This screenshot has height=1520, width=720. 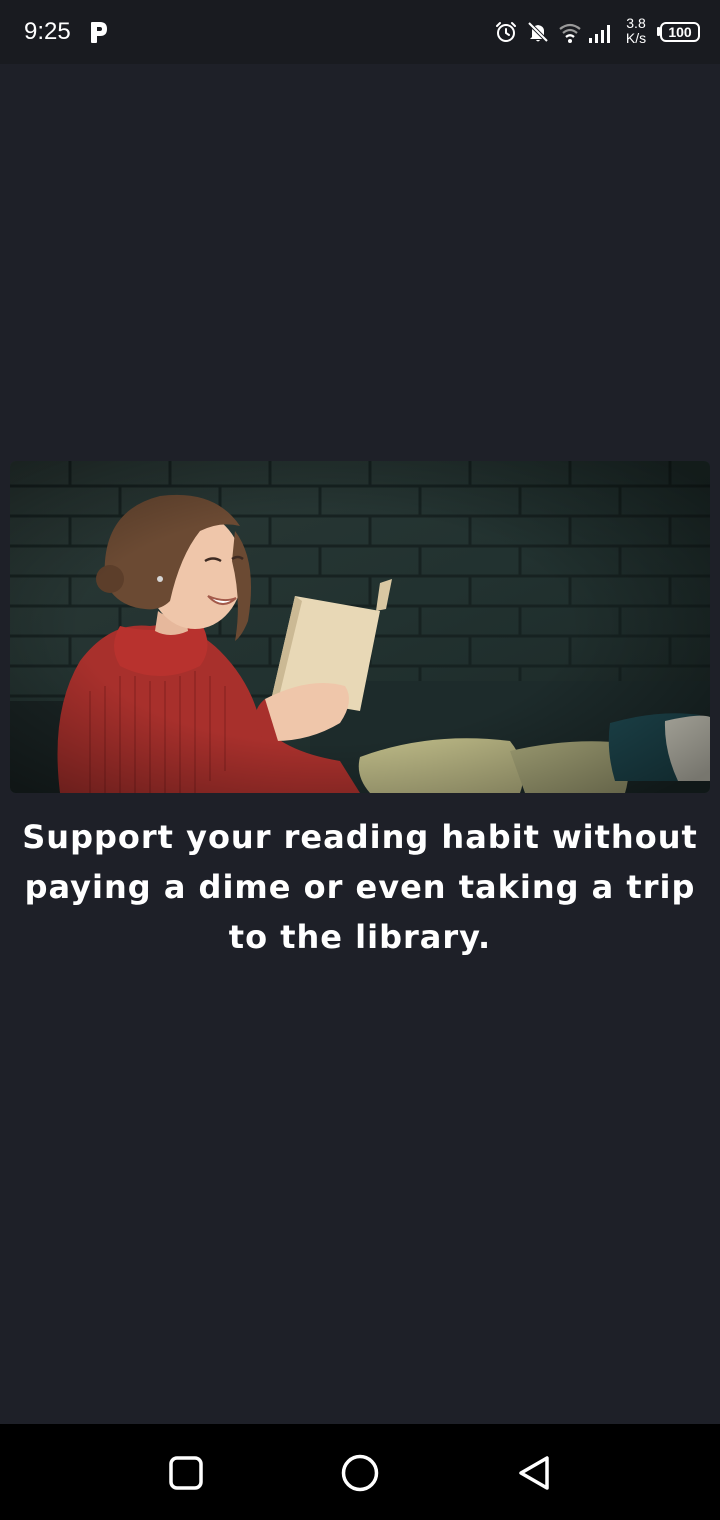 I want to click on battery-level: 100, so click(x=680, y=32).